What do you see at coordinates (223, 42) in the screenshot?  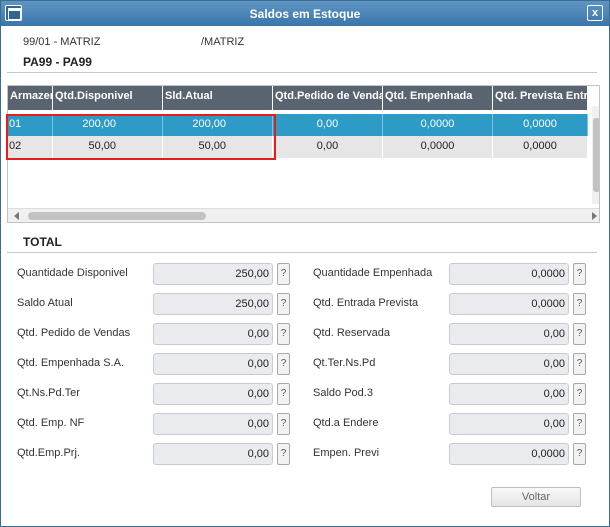 I see `company-label: /MATRIZ` at bounding box center [223, 42].